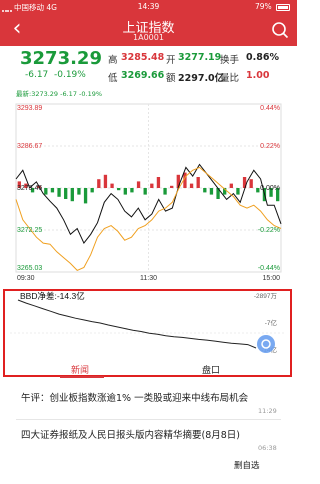 The height and width of the screenshot is (484, 320). I want to click on volume-ratio-value: 1.00, so click(258, 75).